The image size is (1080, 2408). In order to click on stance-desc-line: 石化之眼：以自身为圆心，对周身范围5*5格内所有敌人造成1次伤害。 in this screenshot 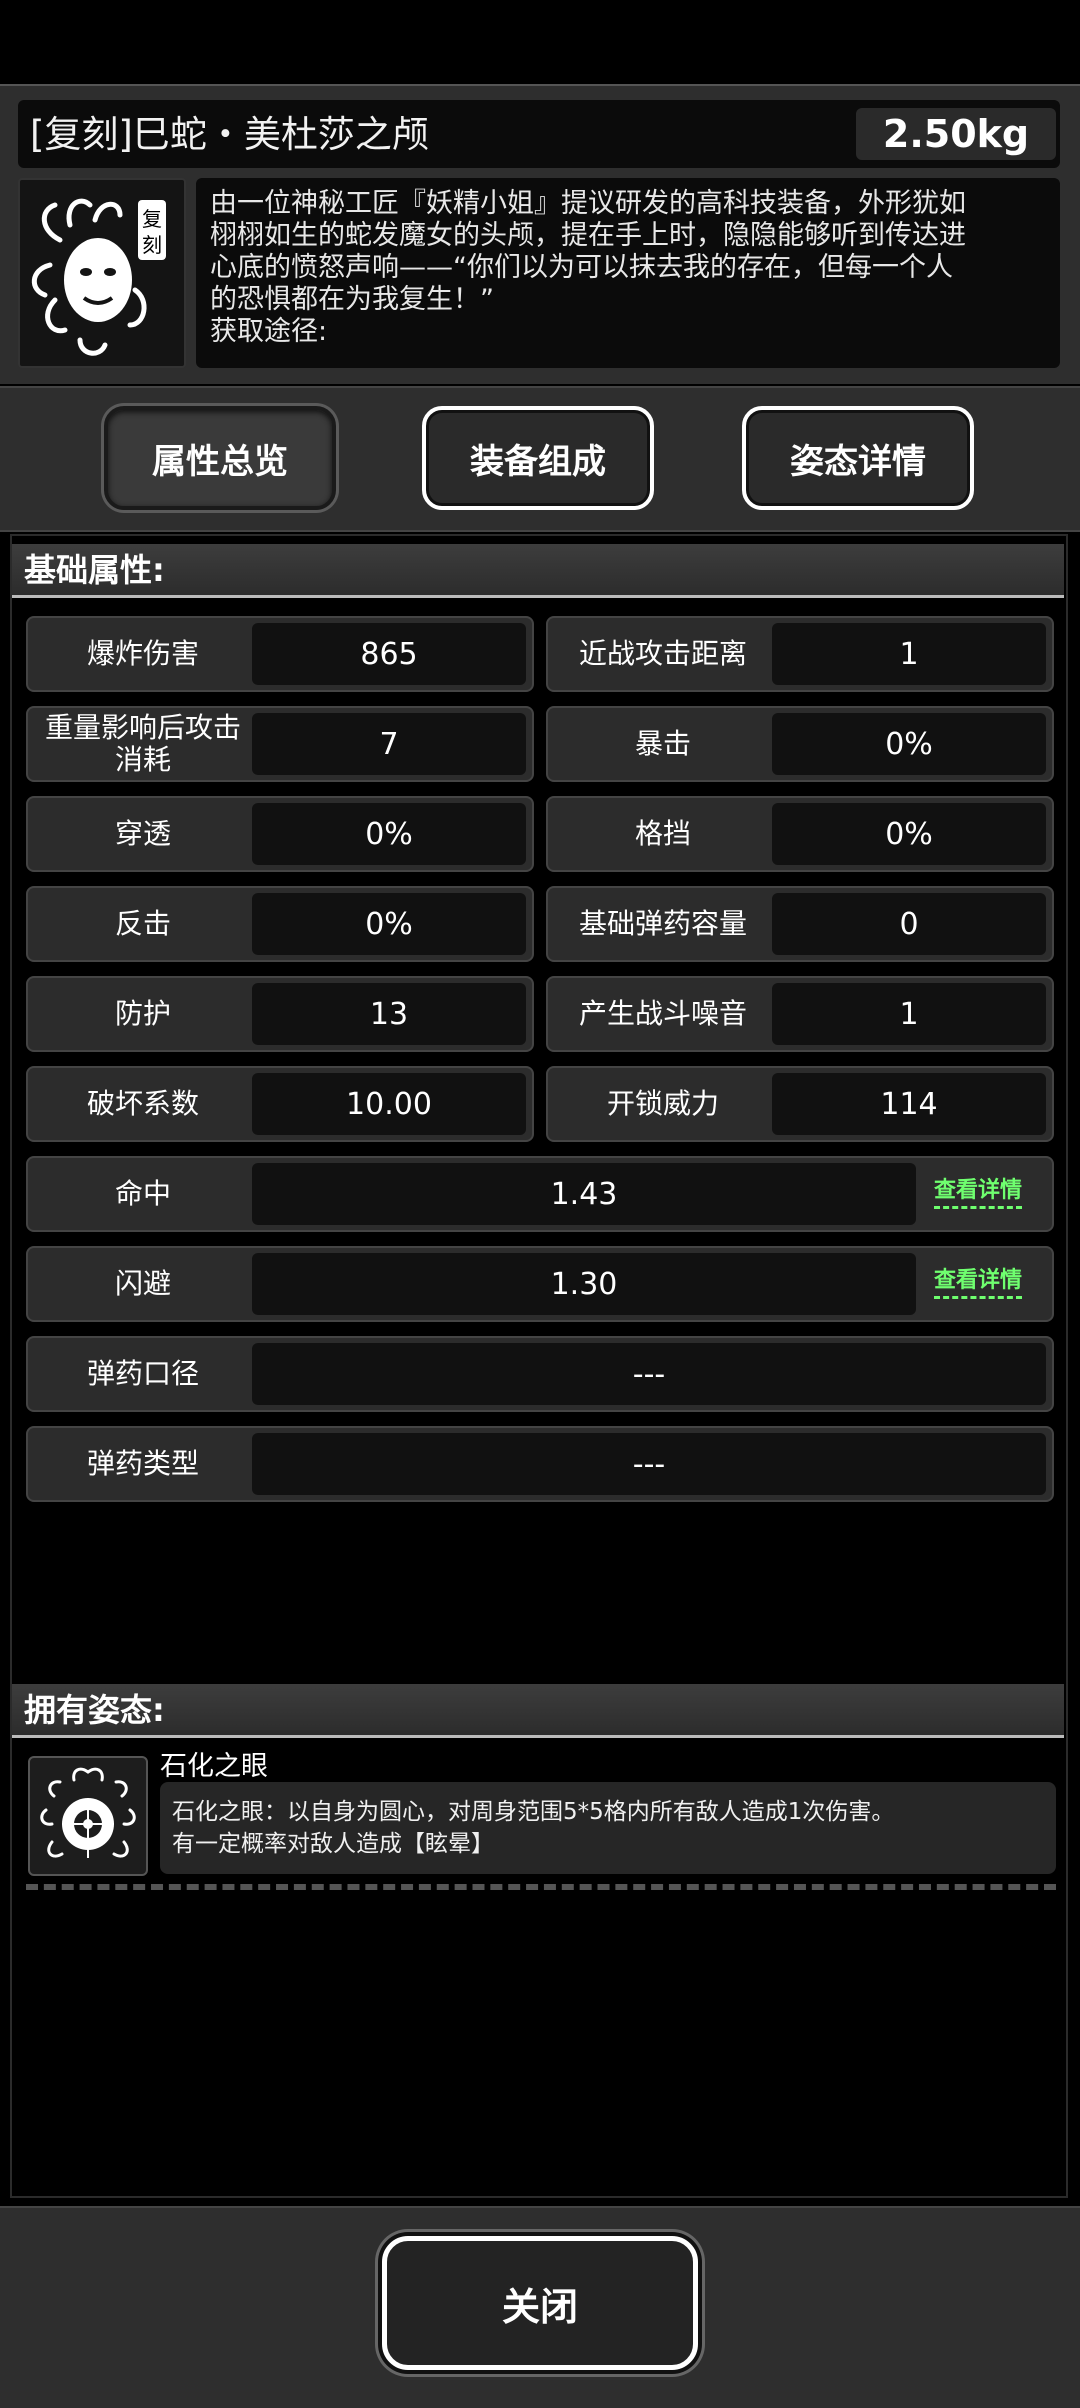, I will do `click(533, 1812)`.